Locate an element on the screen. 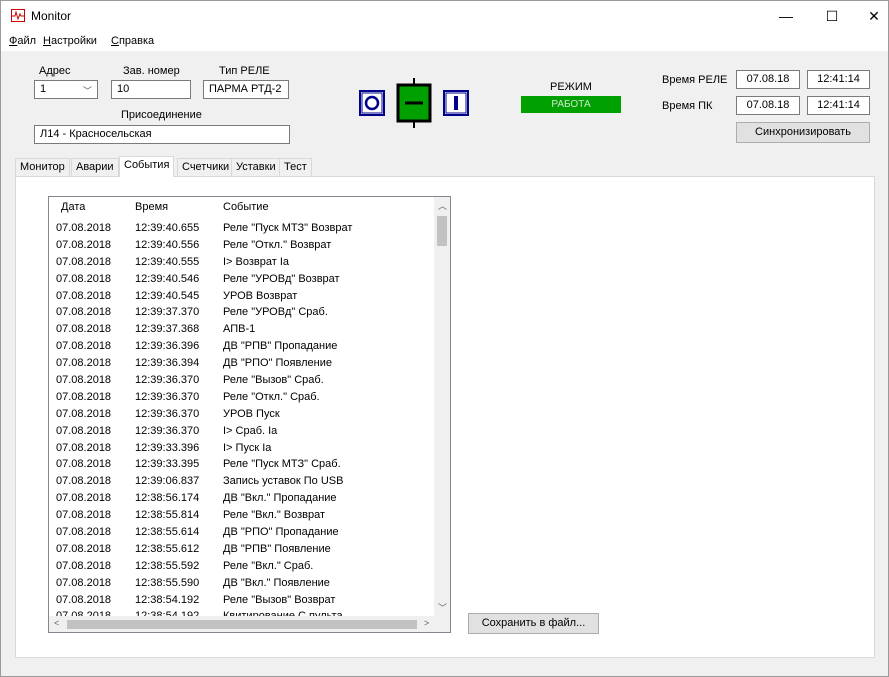 This screenshot has height=677, width=889. relay-type-field: ПАРМА РТД-2 is located at coordinates (246, 89).